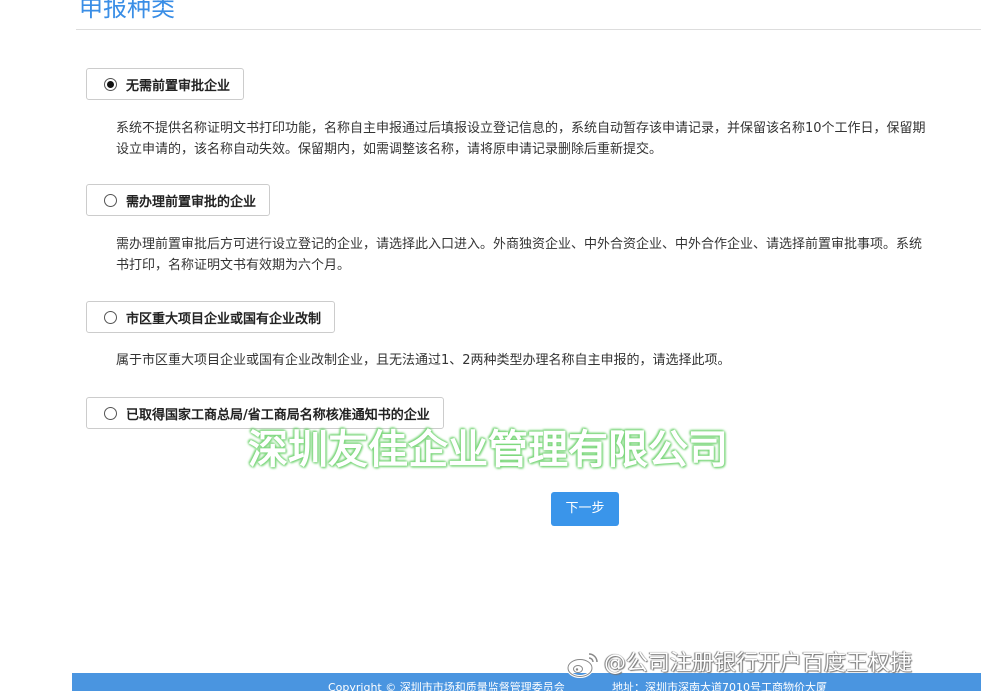 Image resolution: width=981 pixels, height=691 pixels. What do you see at coordinates (233, 265) in the screenshot?
I see `option-description-line: 书打印，名称证明文书有效期为六个月。` at bounding box center [233, 265].